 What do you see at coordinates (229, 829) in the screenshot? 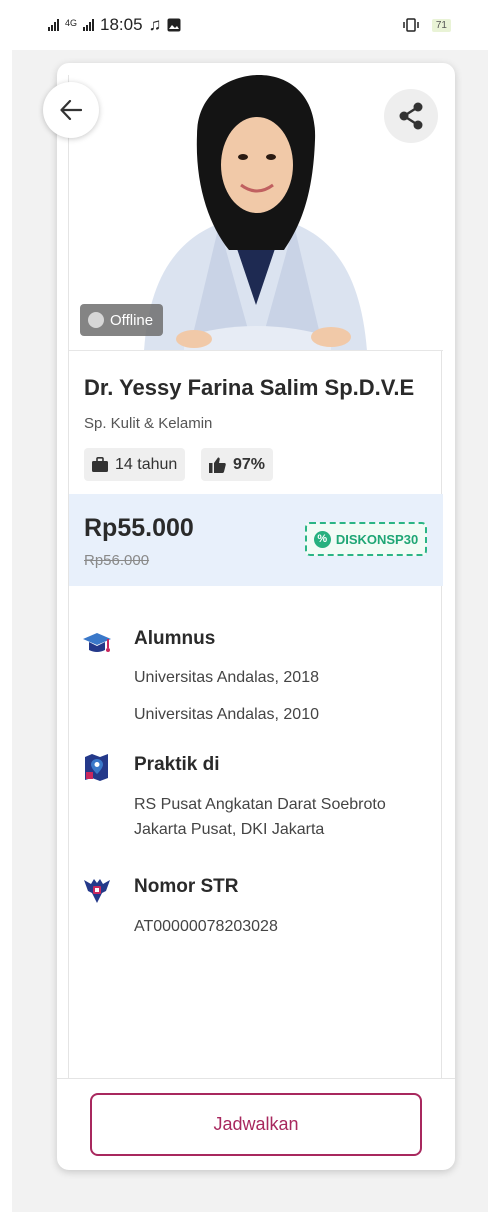
I see `practice-city: Jakarta Pusat, DKI Jakarta` at bounding box center [229, 829].